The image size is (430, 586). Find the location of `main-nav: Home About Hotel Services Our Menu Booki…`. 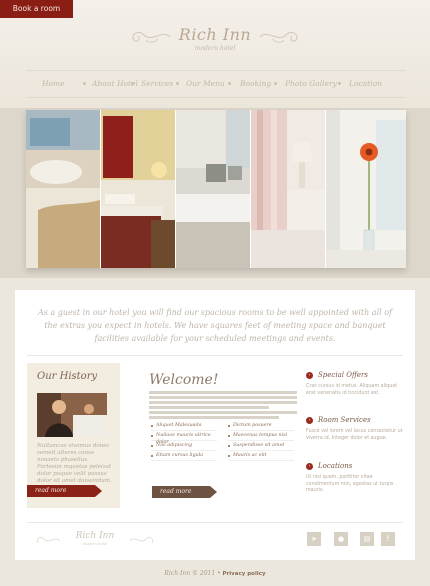

main-nav: Home About Hotel Services Our Menu Booki… is located at coordinates (216, 84).